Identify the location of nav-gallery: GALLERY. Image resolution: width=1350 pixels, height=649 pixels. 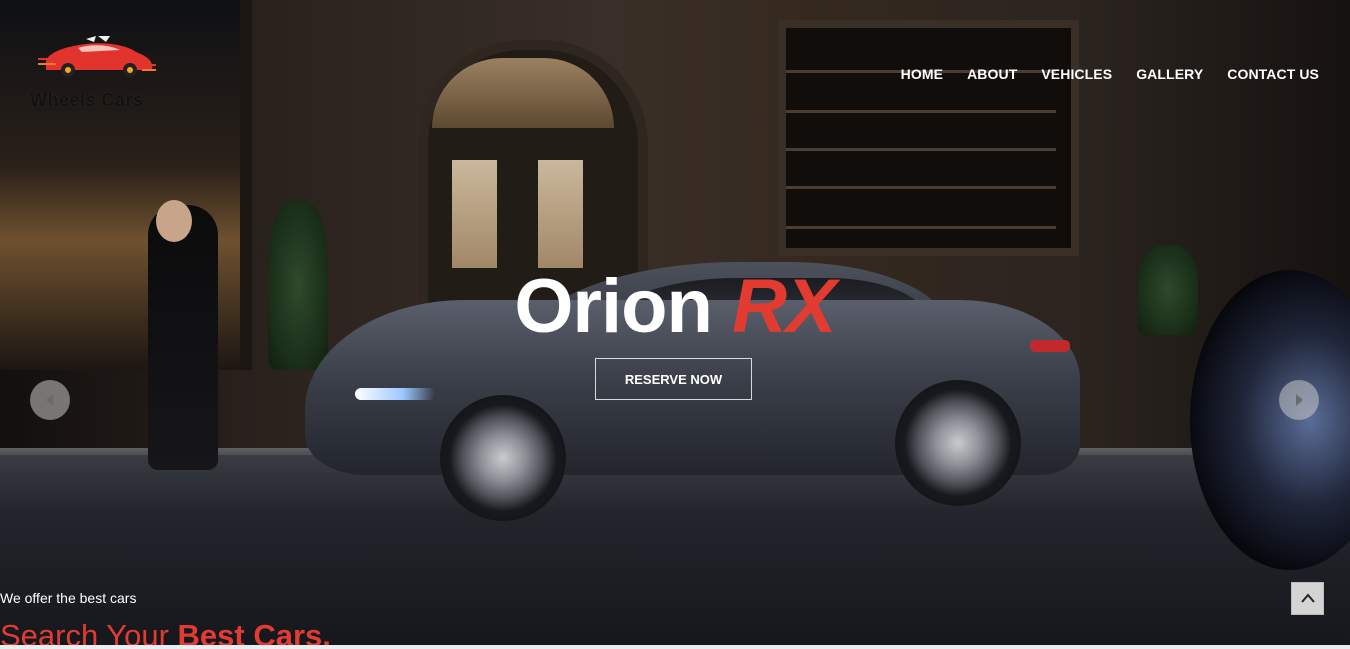
(1169, 74).